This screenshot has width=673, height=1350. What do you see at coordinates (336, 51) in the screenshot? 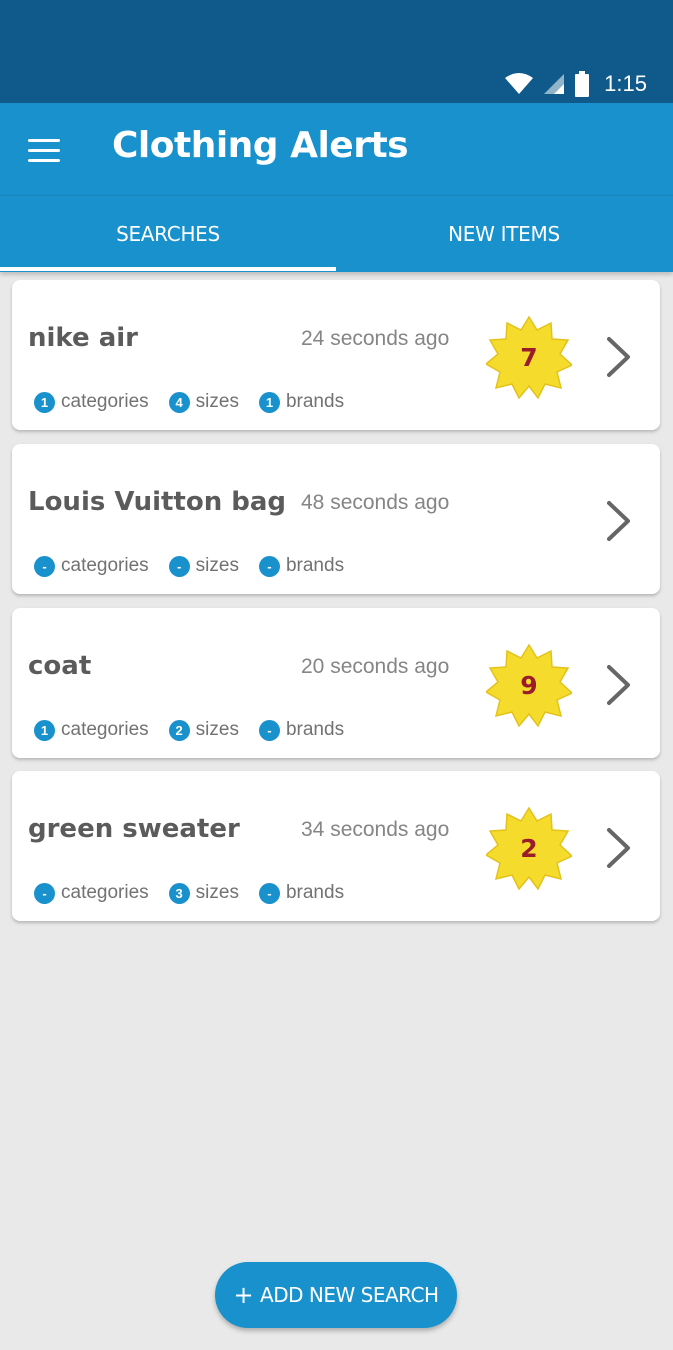
I see `status-bar: 1:15` at bounding box center [336, 51].